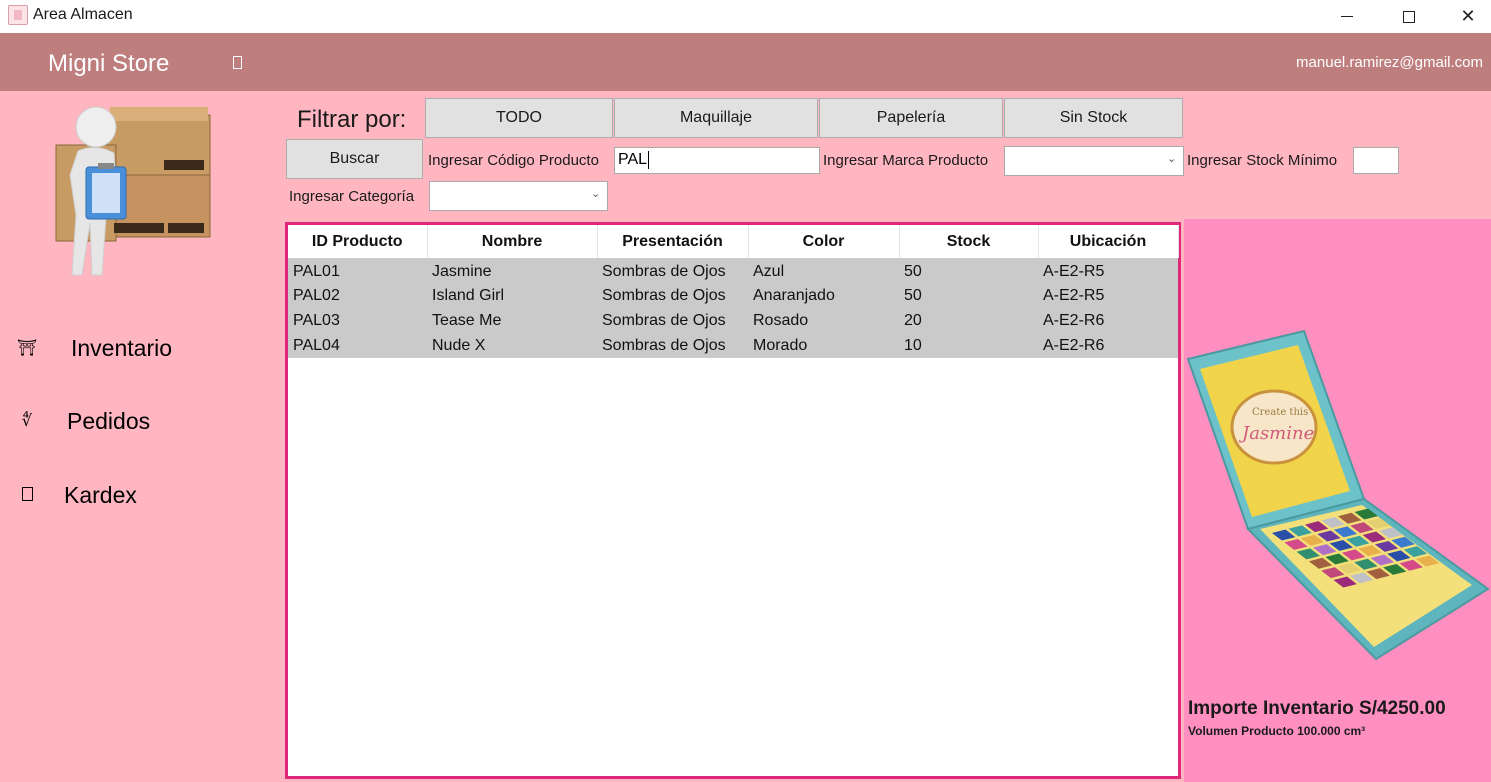 This screenshot has width=1491, height=782. I want to click on window-title: Area Almacen, so click(83, 14).